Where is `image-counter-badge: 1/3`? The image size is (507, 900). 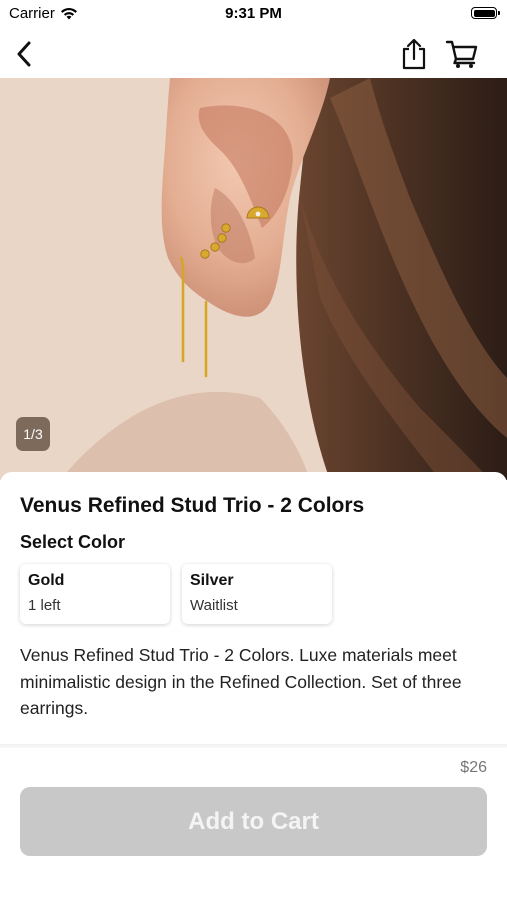
image-counter-badge: 1/3 is located at coordinates (33, 434).